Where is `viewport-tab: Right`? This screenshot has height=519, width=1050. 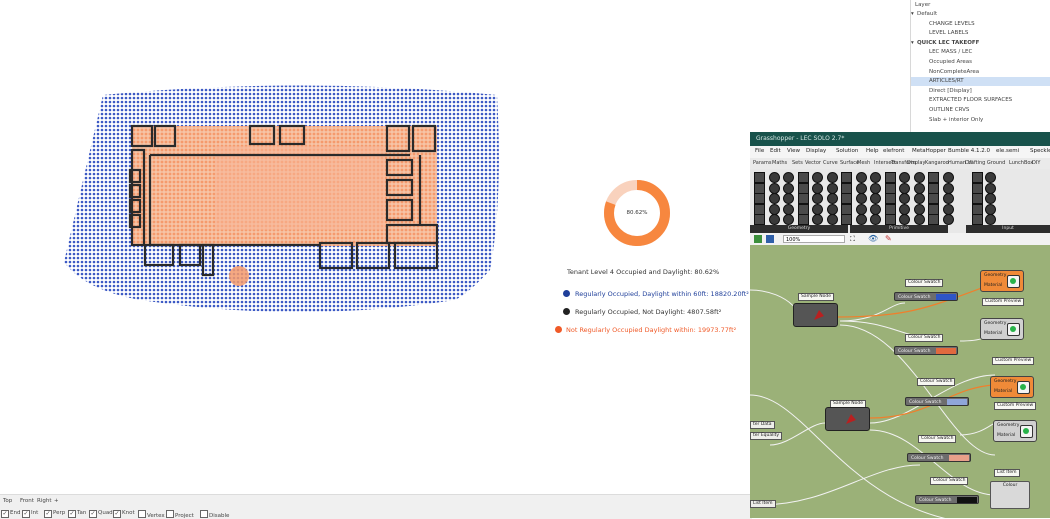
viewport-tab: Right is located at coordinates (44, 501).